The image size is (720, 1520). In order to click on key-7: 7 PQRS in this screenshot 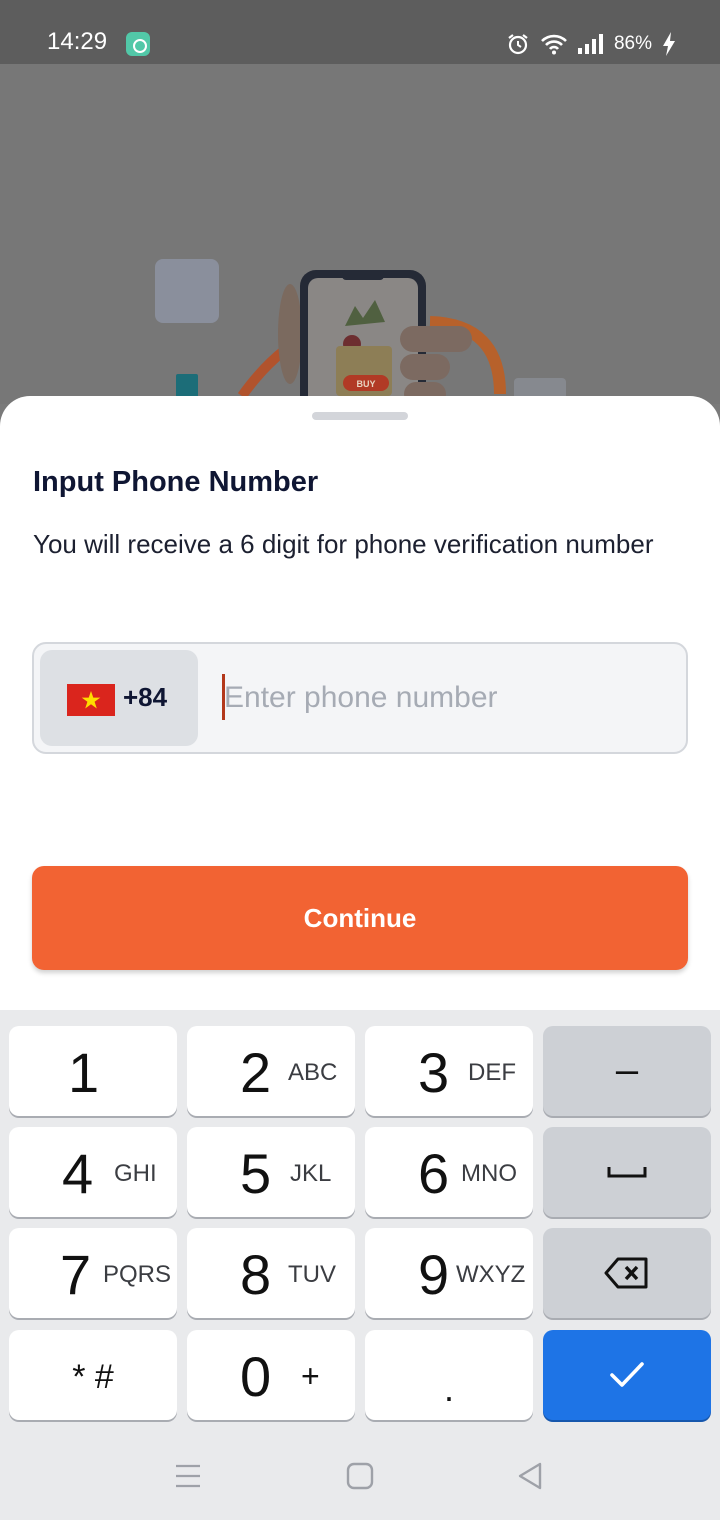, I will do `click(93, 1273)`.